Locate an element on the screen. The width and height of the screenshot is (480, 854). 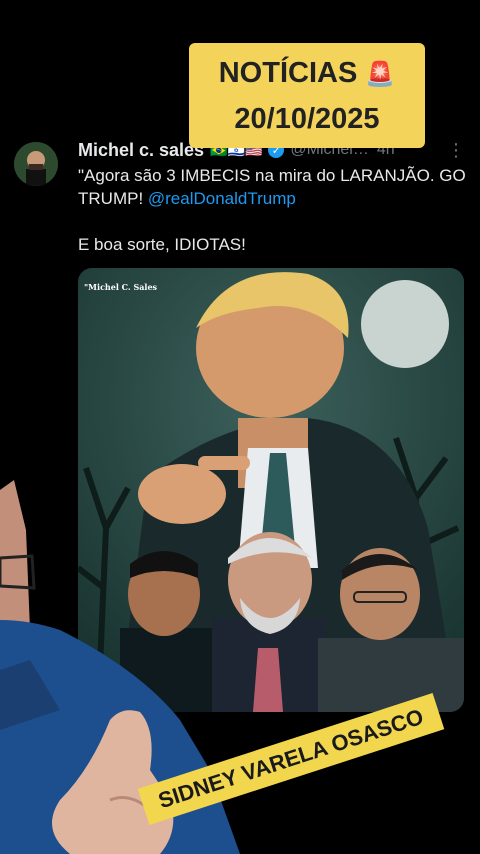
avatar-image is located at coordinates (36, 164).